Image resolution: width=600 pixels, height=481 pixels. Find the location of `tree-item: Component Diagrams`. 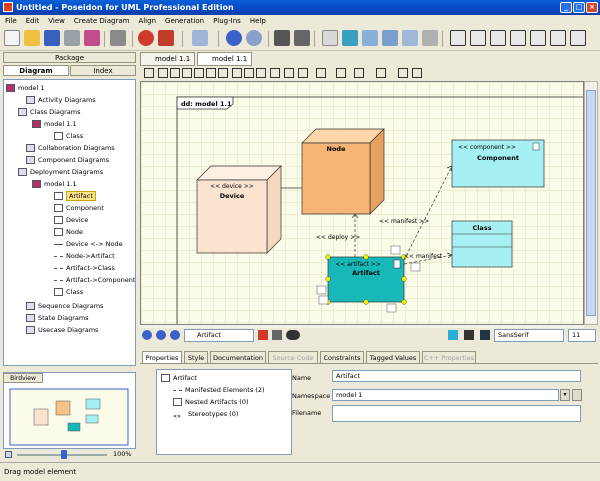

tree-item: Component Diagrams is located at coordinates (67, 160).